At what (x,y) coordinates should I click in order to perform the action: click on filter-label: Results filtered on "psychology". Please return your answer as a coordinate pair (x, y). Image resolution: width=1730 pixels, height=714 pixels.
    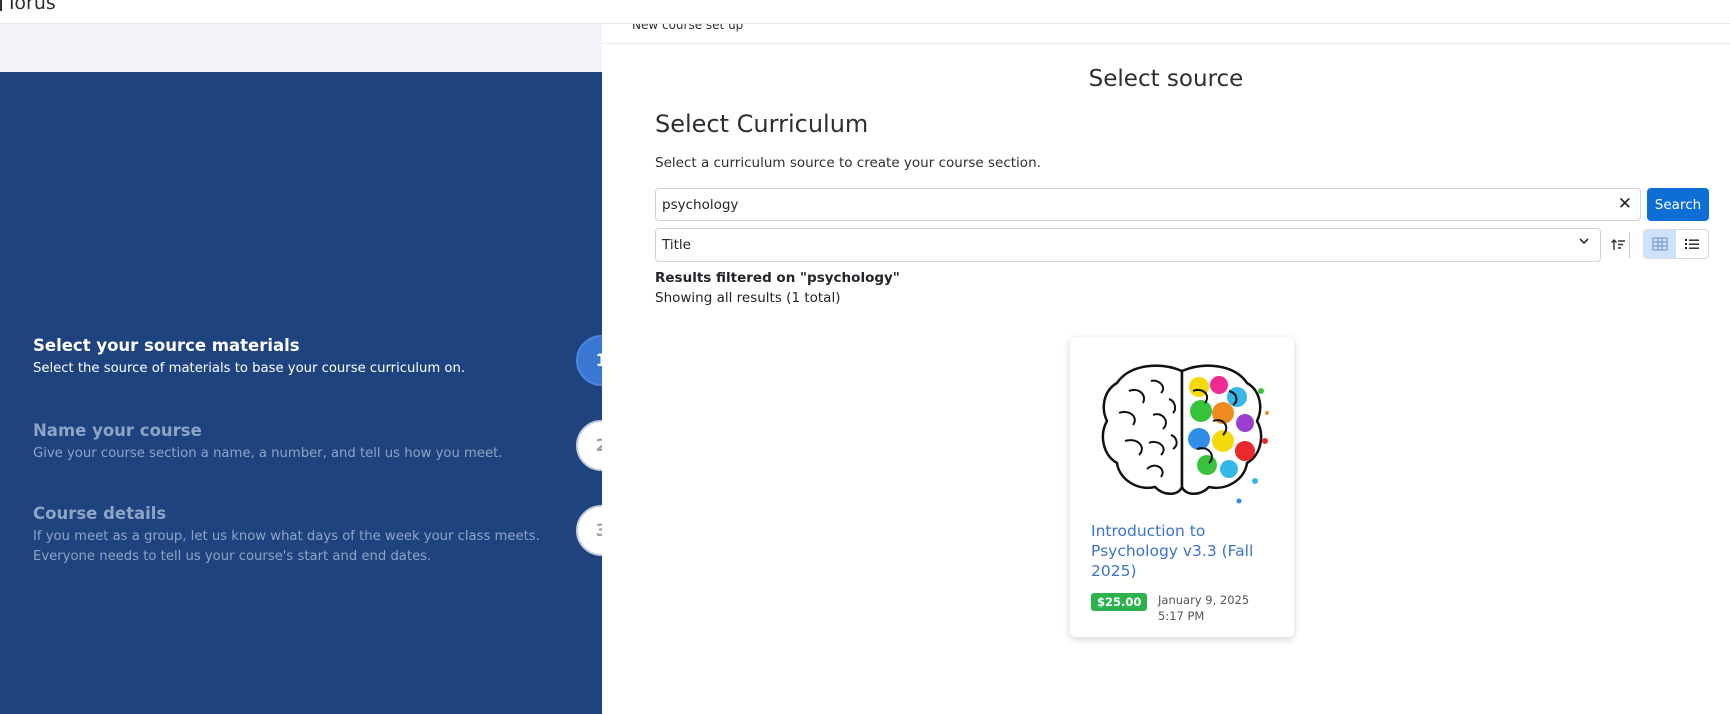
    Looking at the image, I should click on (777, 278).